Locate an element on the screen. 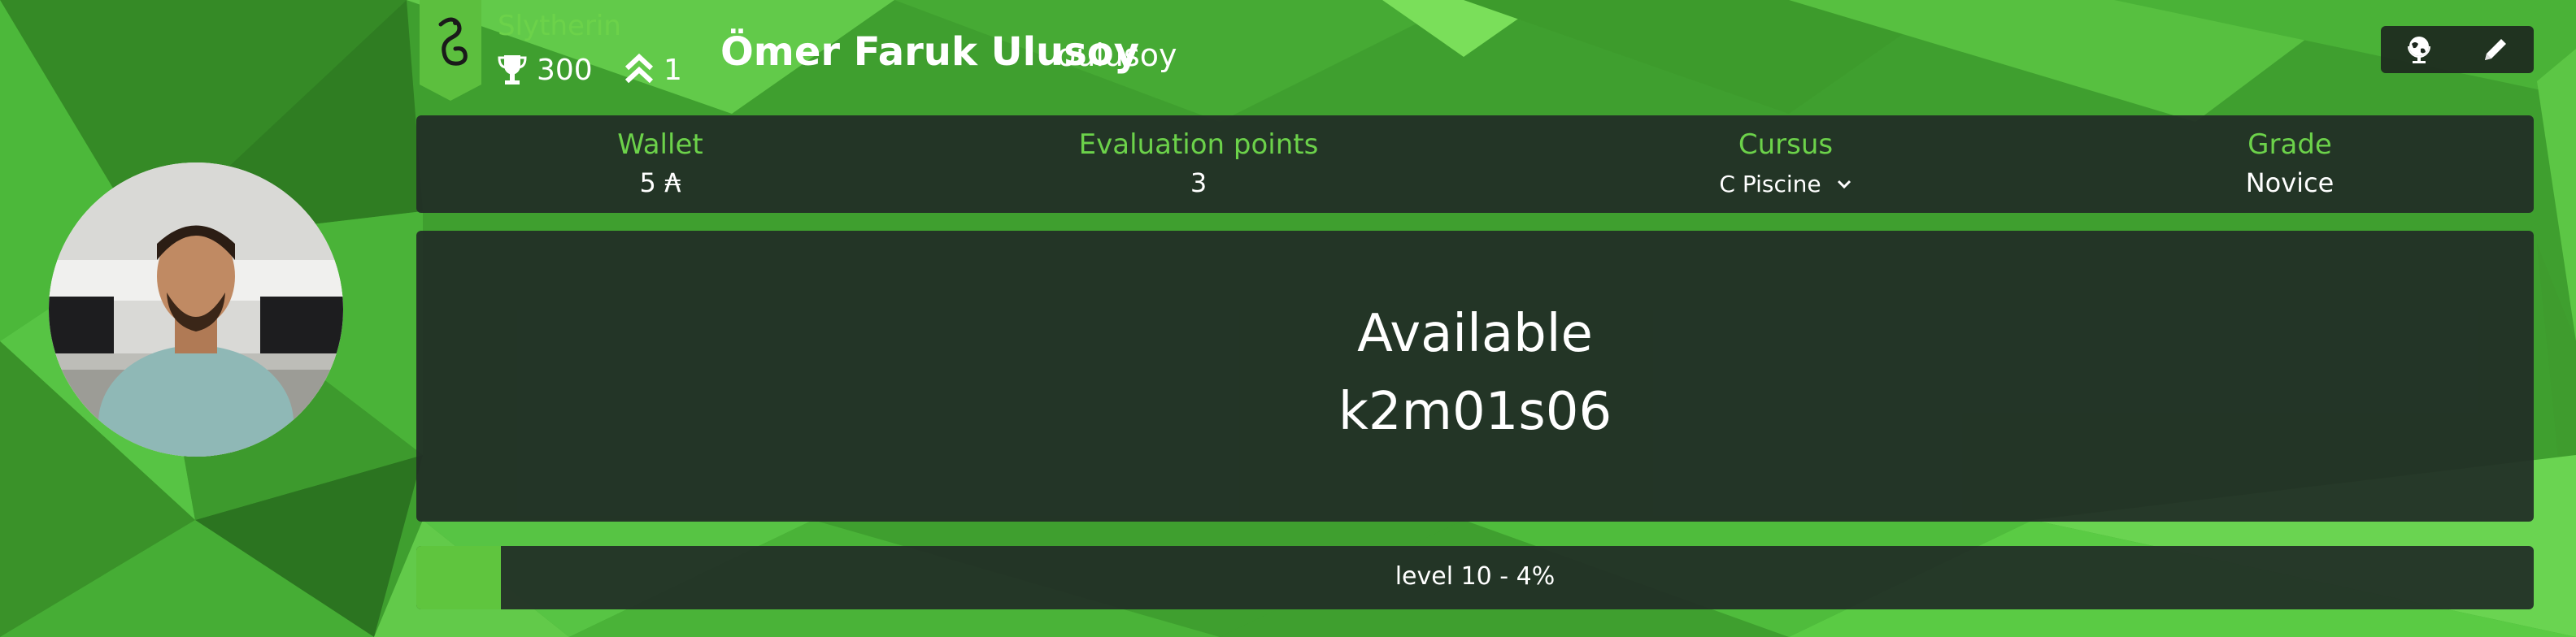 This screenshot has width=2576, height=637. coalition-score: 300 is located at coordinates (546, 69).